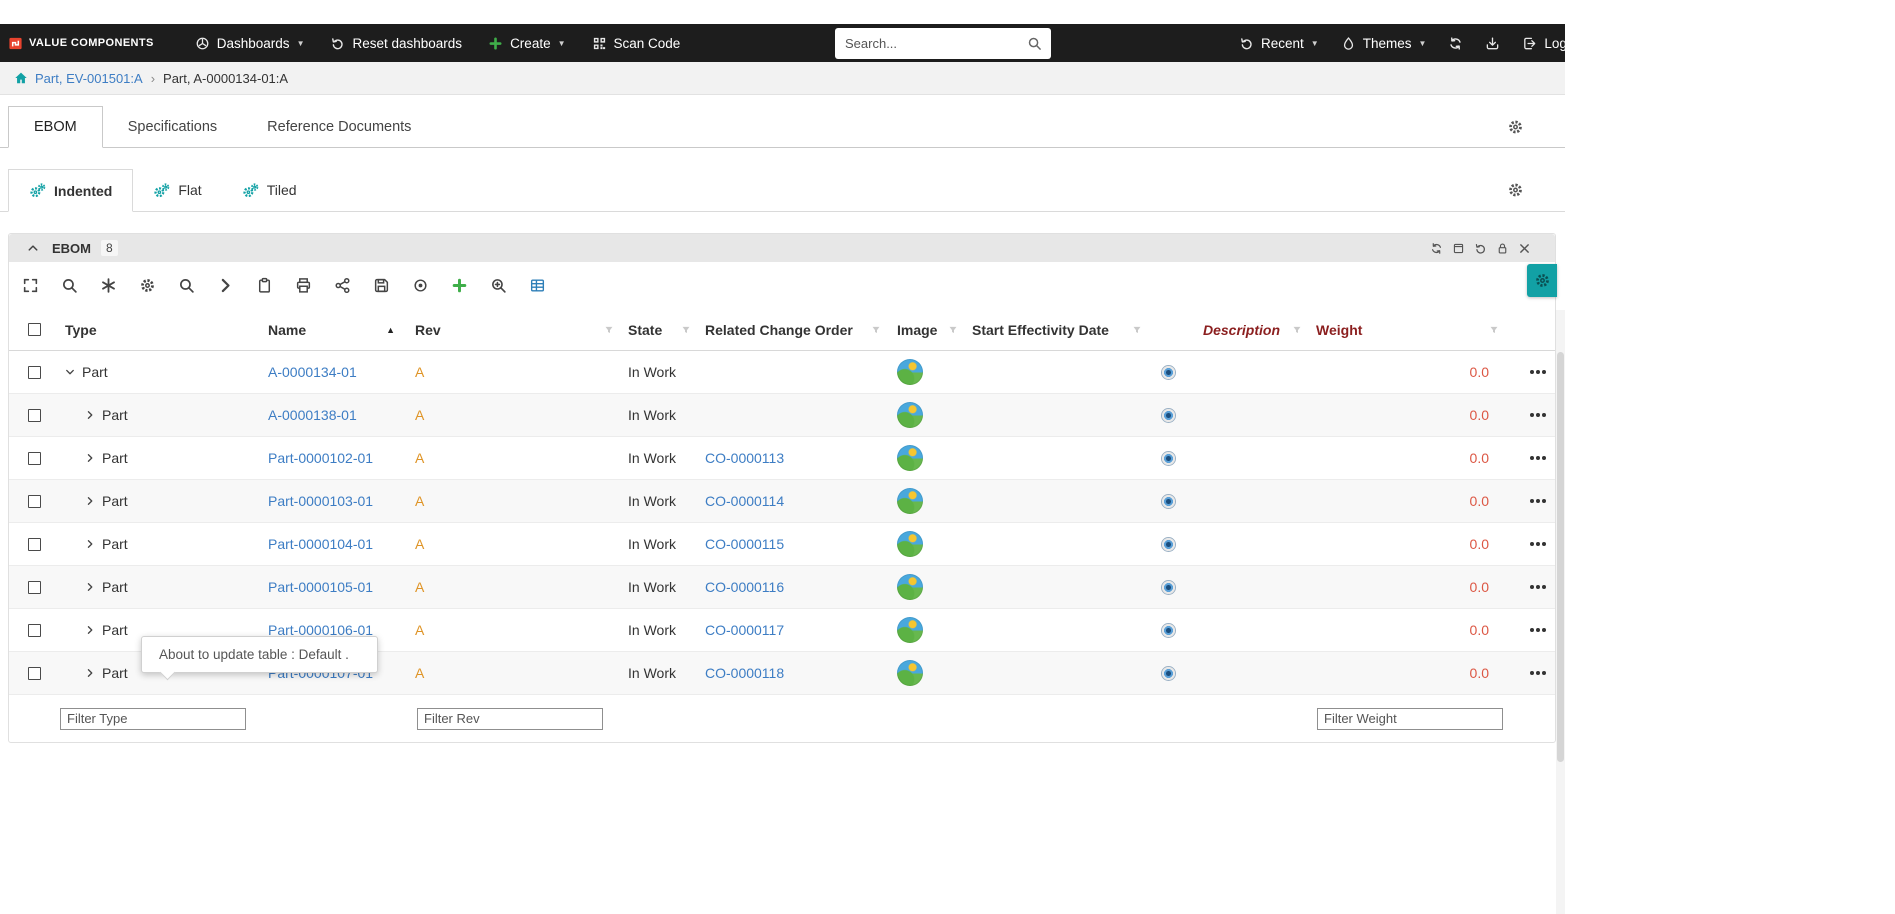 This screenshot has height=914, width=1895. What do you see at coordinates (1542, 280) in the screenshot?
I see `panel-settings-button` at bounding box center [1542, 280].